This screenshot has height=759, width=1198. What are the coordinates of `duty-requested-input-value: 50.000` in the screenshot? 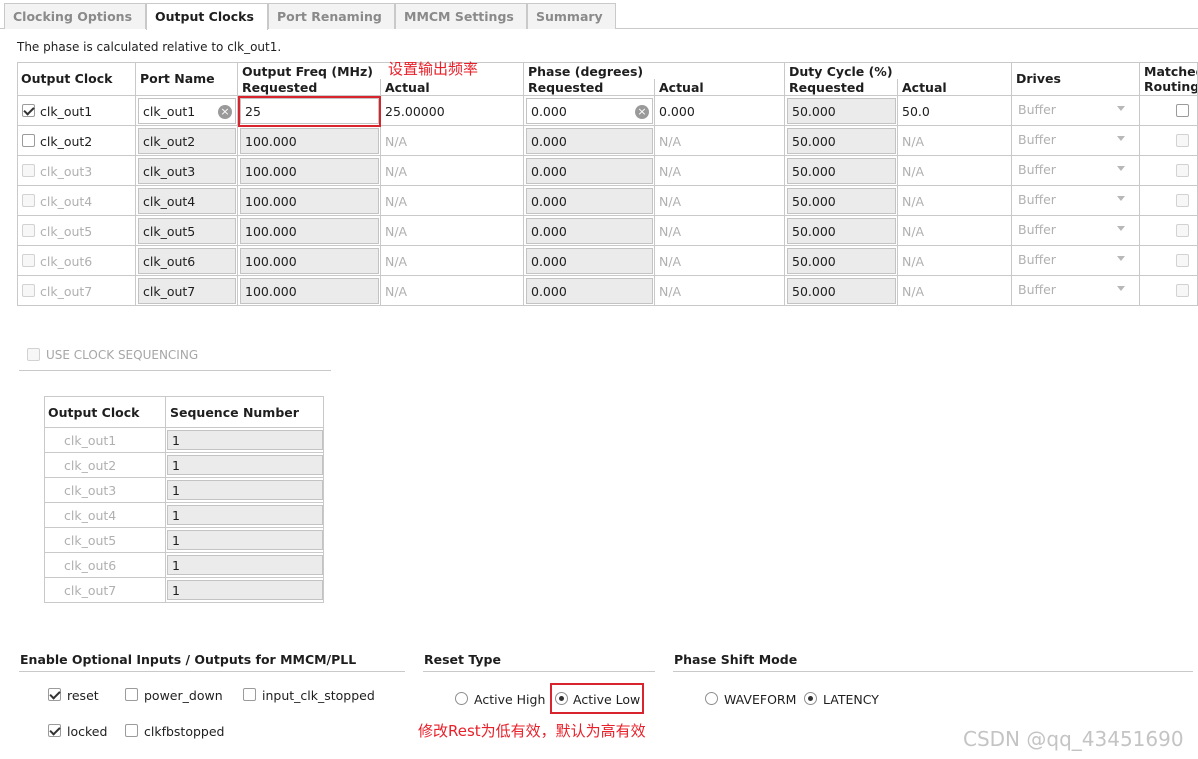 It's located at (814, 111).